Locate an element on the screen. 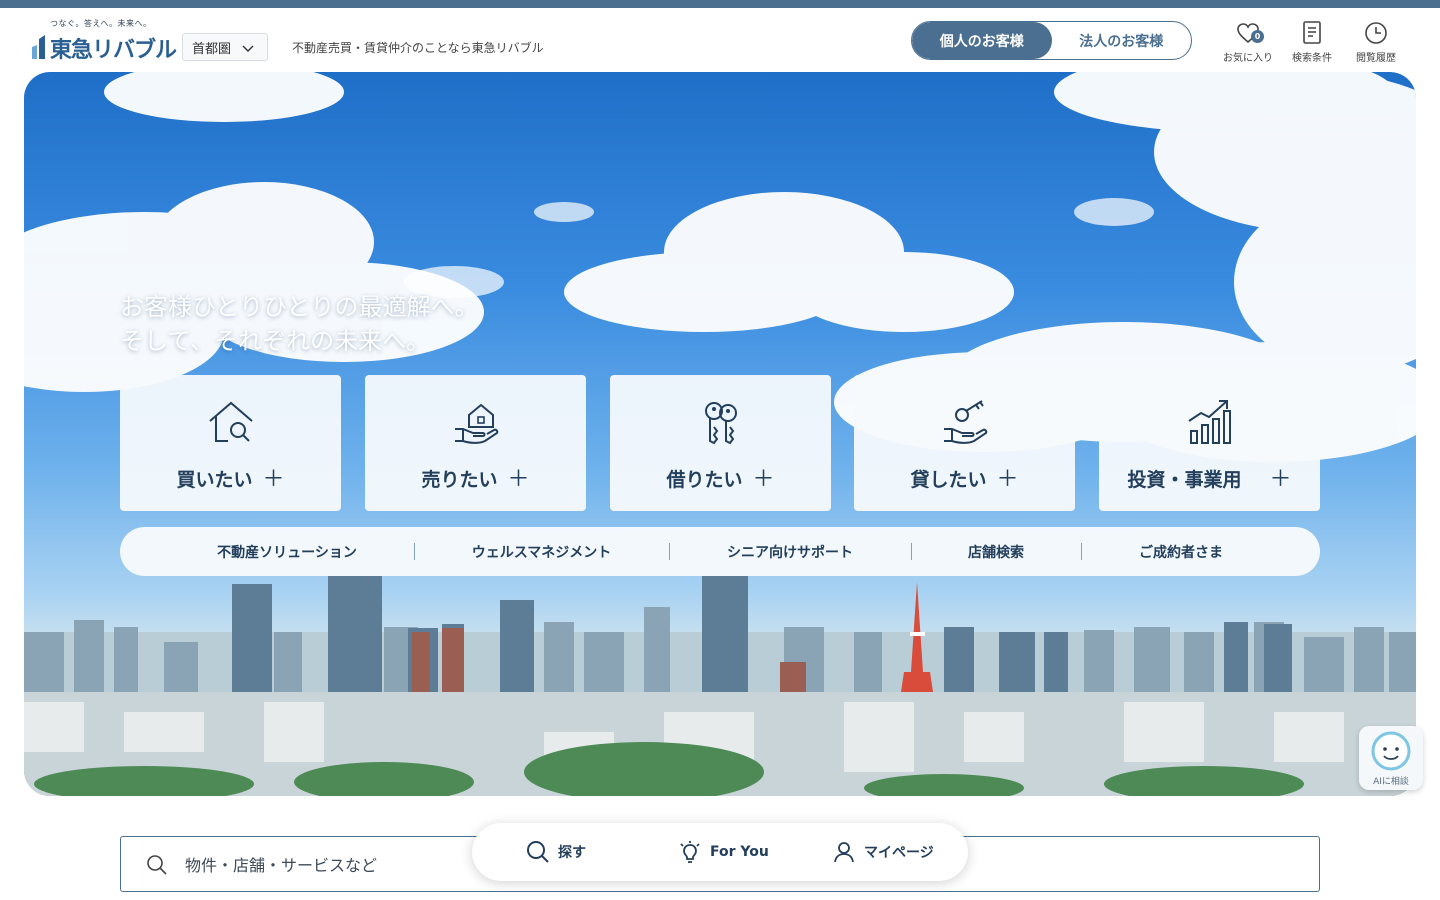 The width and height of the screenshot is (1440, 900). nav-search: 探す is located at coordinates (556, 852).